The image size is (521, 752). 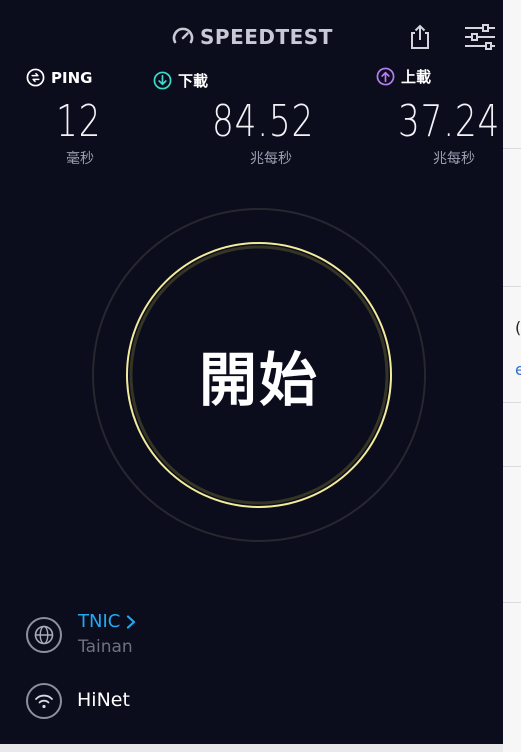 I want to click on upload-unit: 兆每秒, so click(x=454, y=159).